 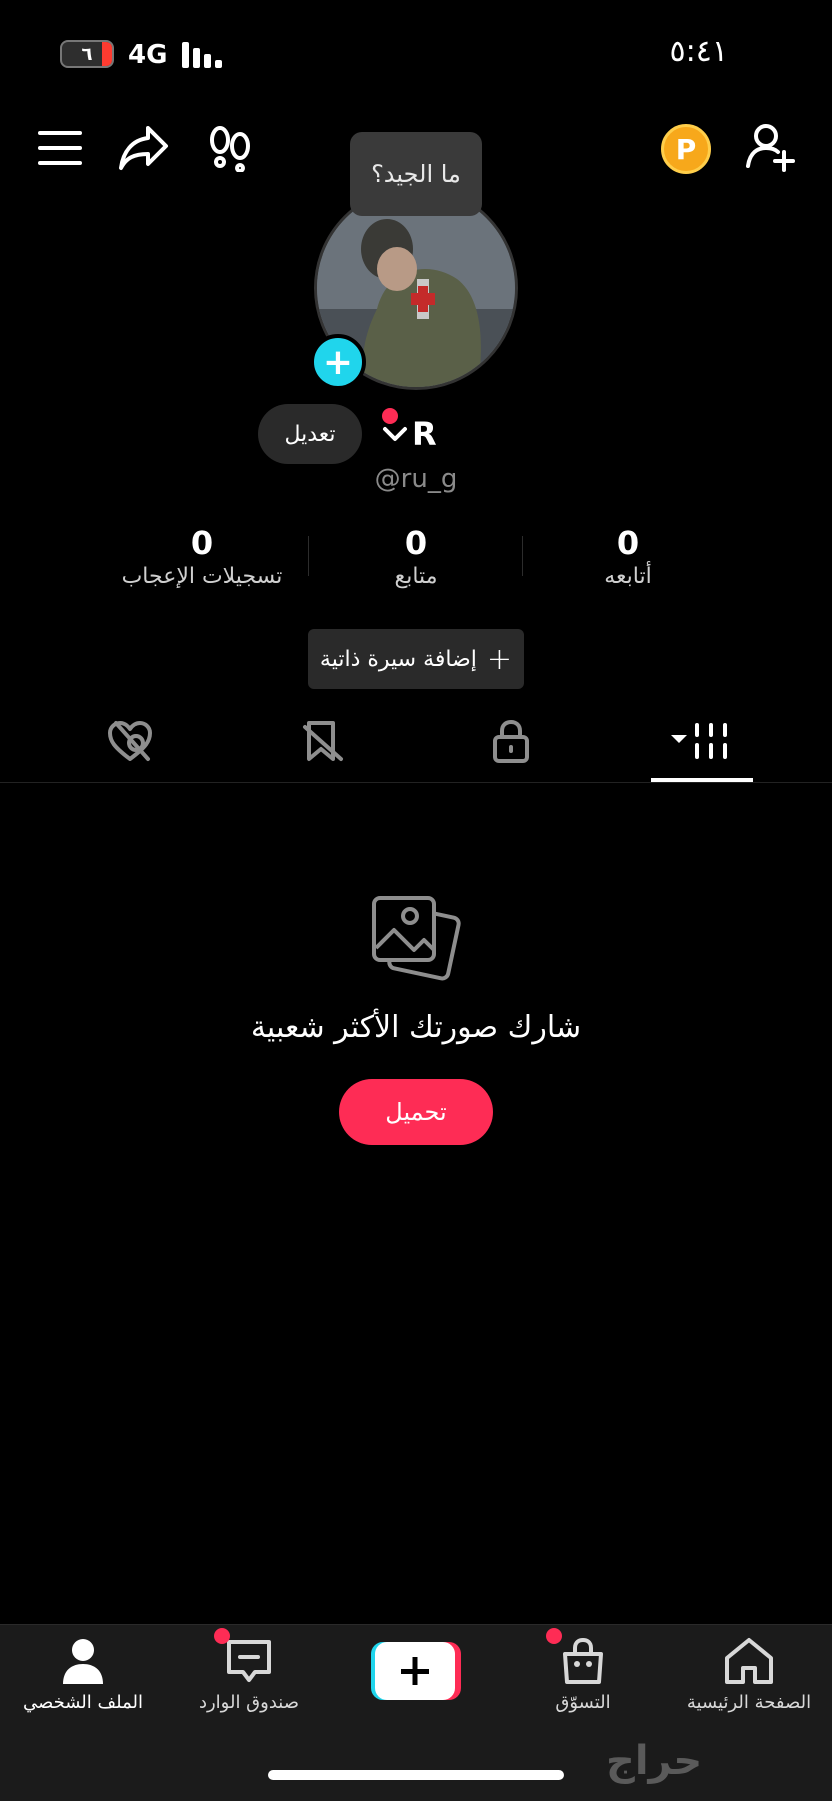 What do you see at coordinates (499, 659) in the screenshot?
I see `plus-icon: +` at bounding box center [499, 659].